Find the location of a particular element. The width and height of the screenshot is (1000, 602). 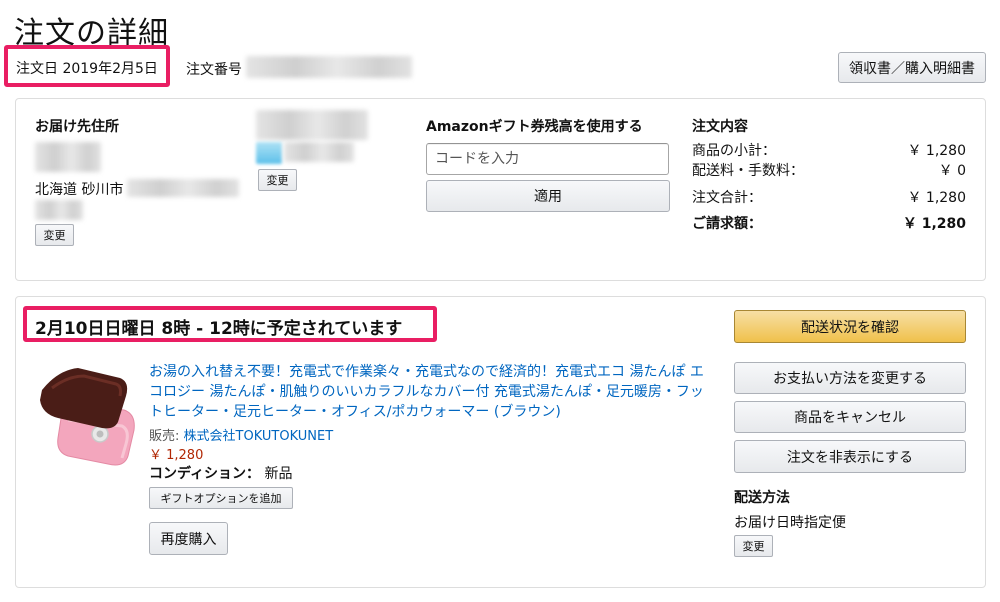

summary-heading: 注文内容 is located at coordinates (720, 127).